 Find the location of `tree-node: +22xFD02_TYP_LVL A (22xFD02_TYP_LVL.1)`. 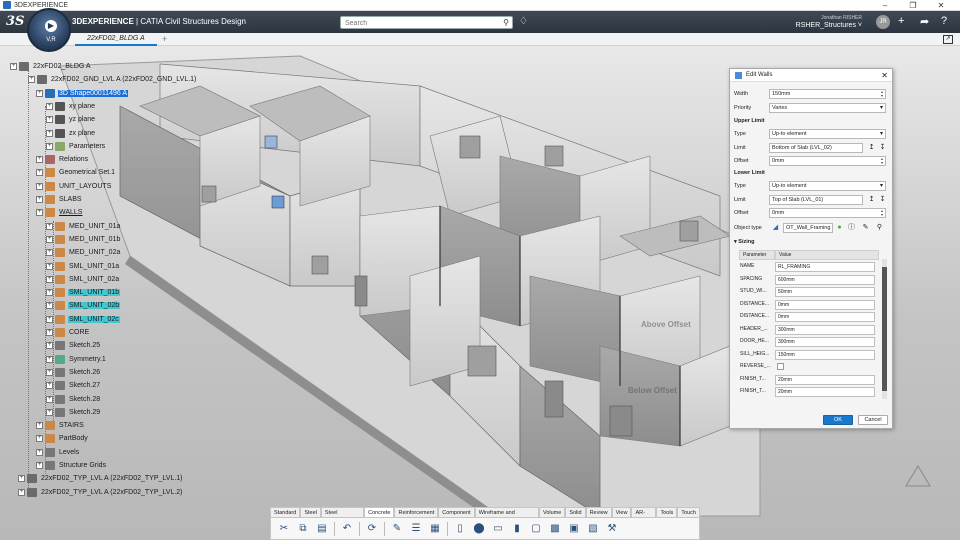

tree-node: +22xFD02_TYP_LVL A (22xFD02_TYP_LVL.1) is located at coordinates (101, 478).